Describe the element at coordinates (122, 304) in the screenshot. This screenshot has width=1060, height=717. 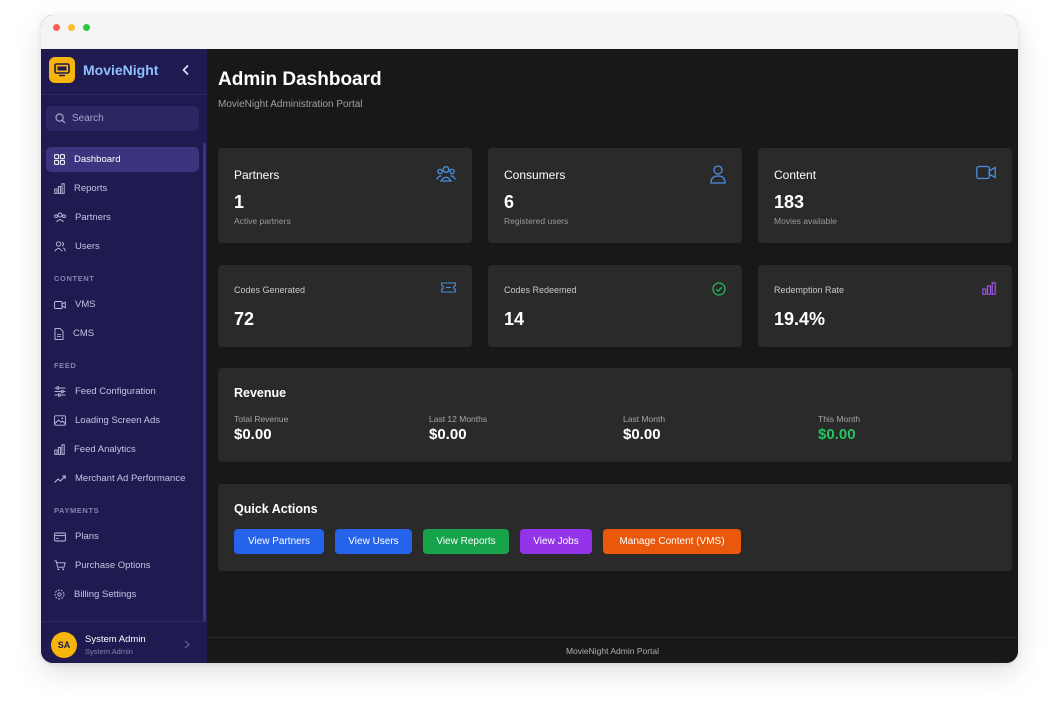
I see `sidebar-item-vms: VMS` at that location.